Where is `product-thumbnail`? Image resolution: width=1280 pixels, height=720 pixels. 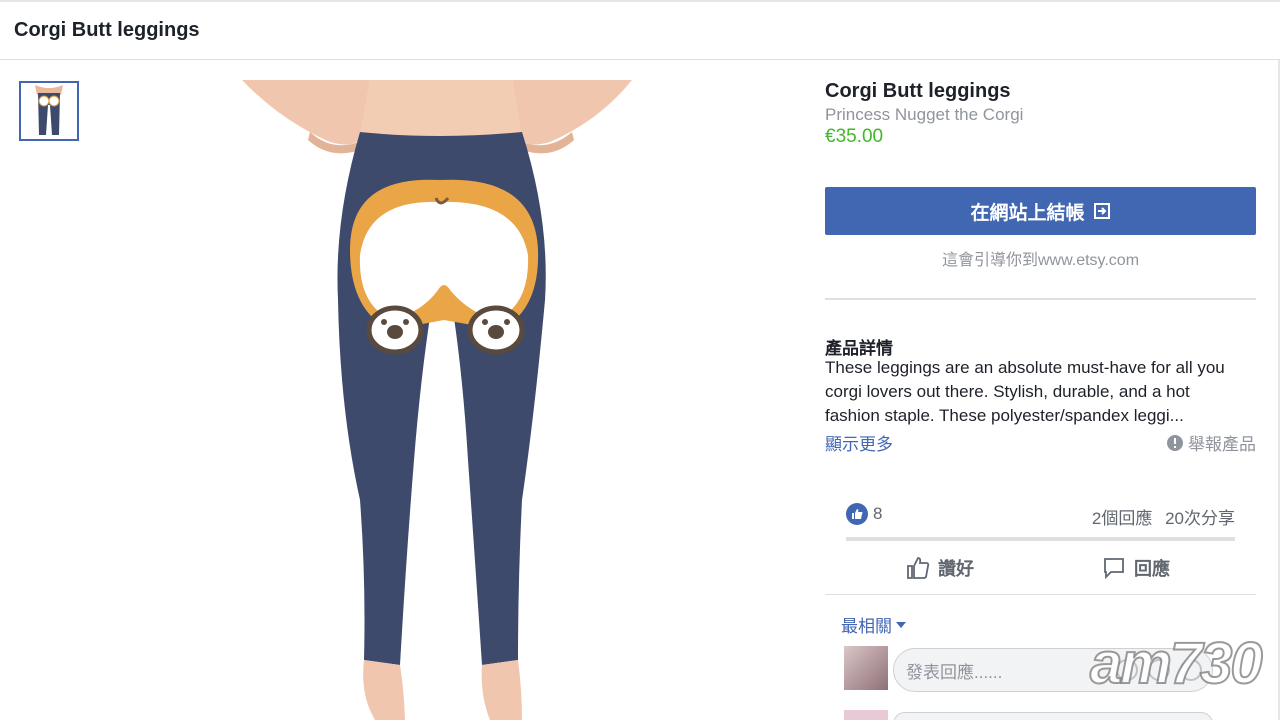 product-thumbnail is located at coordinates (49, 111).